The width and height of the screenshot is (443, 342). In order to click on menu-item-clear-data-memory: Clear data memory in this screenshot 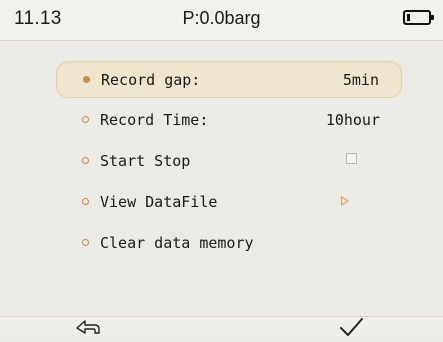, I will do `click(229, 243)`.